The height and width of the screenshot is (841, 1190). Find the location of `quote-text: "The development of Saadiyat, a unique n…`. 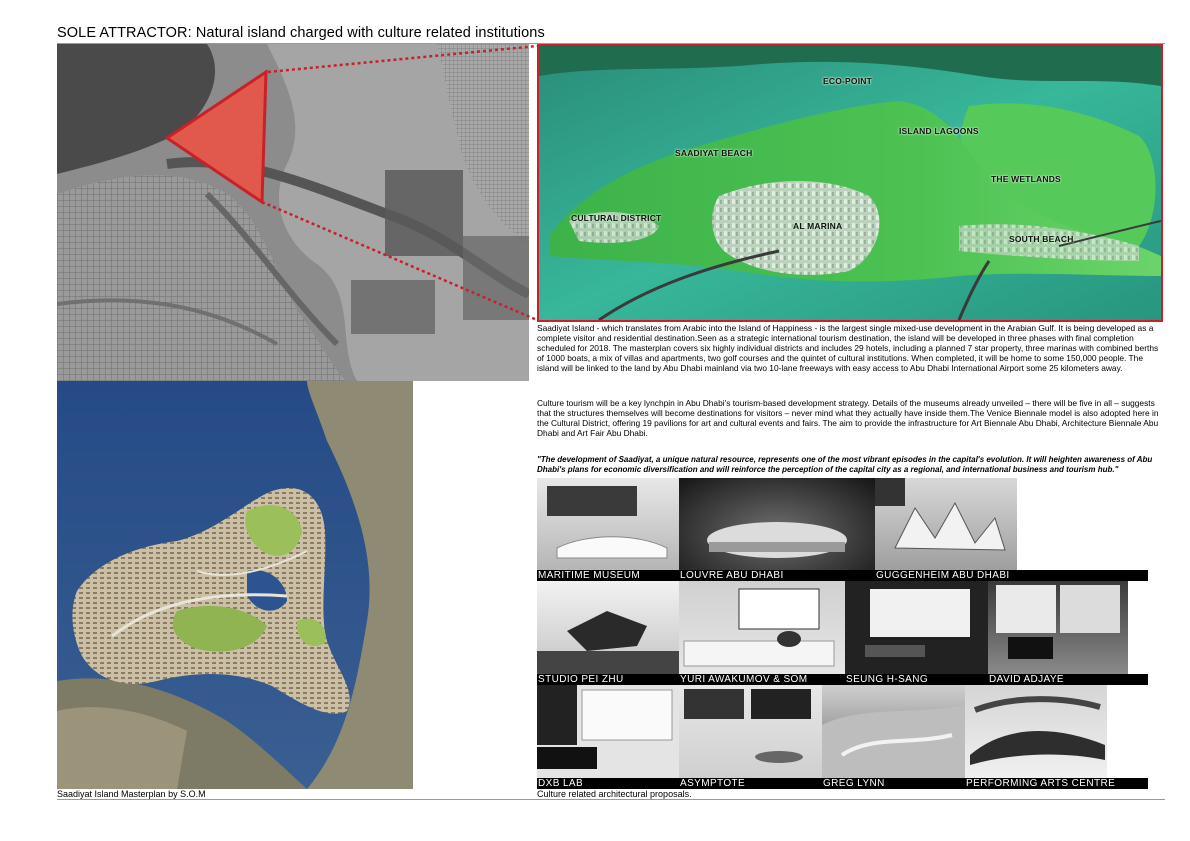

quote-text: "The development of Saadiyat, a unique n… is located at coordinates (845, 464).